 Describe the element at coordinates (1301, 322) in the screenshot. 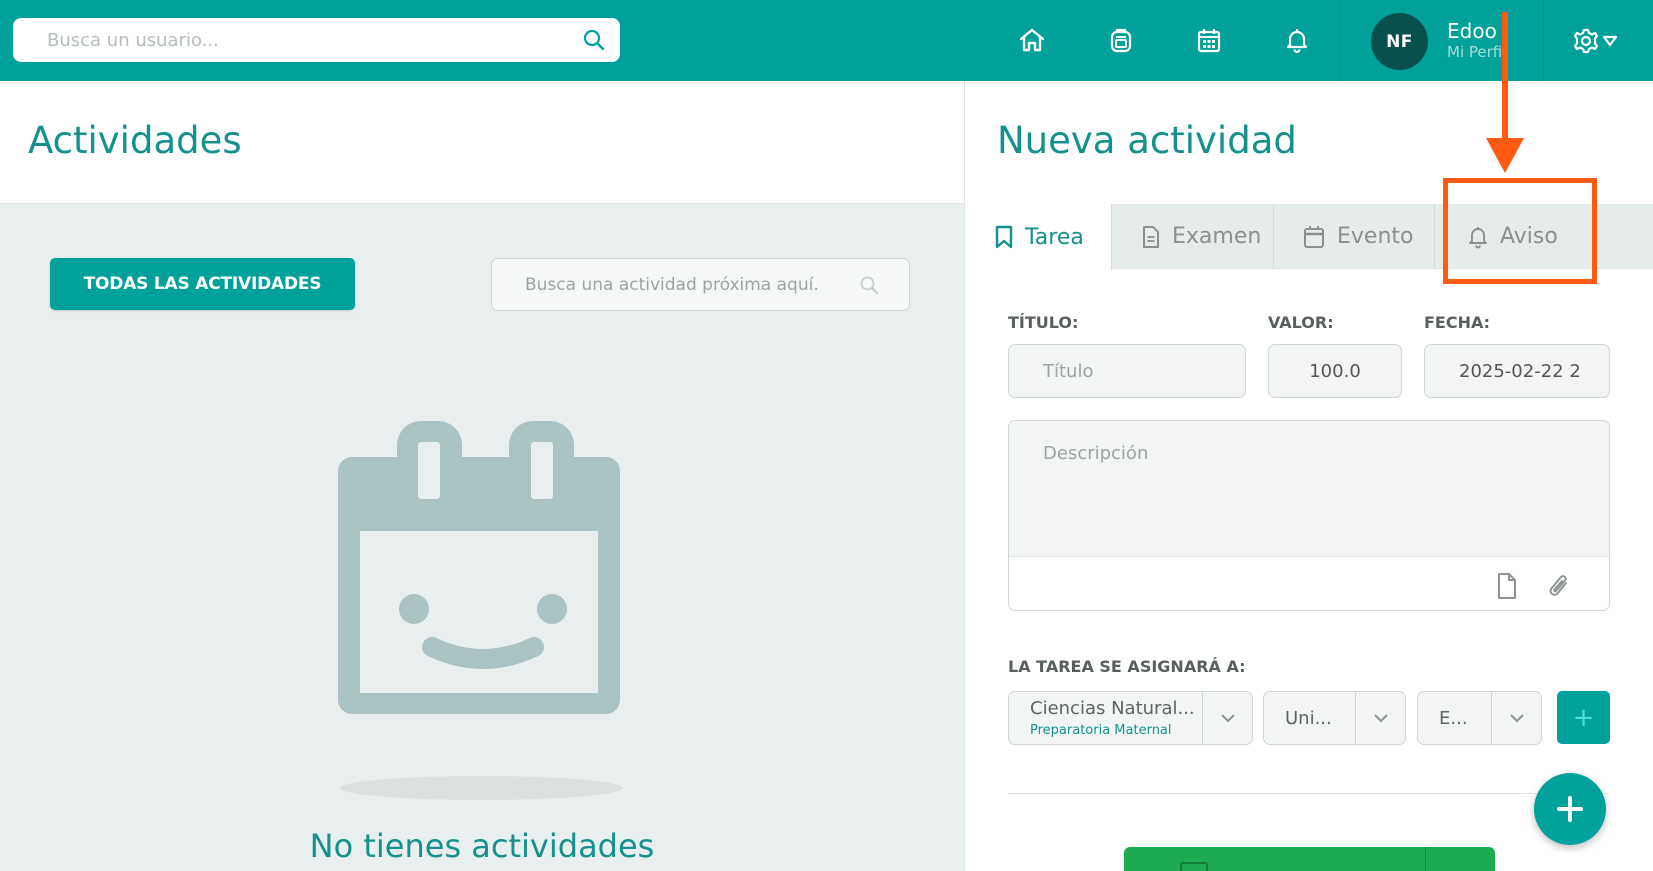

I see `value-label: VALOR:` at that location.